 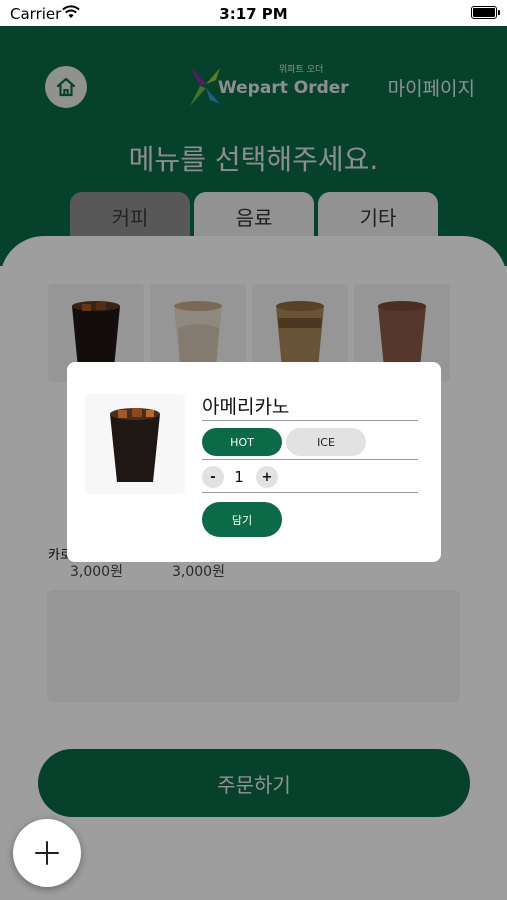 I want to click on modal-product-image, so click(x=135, y=444).